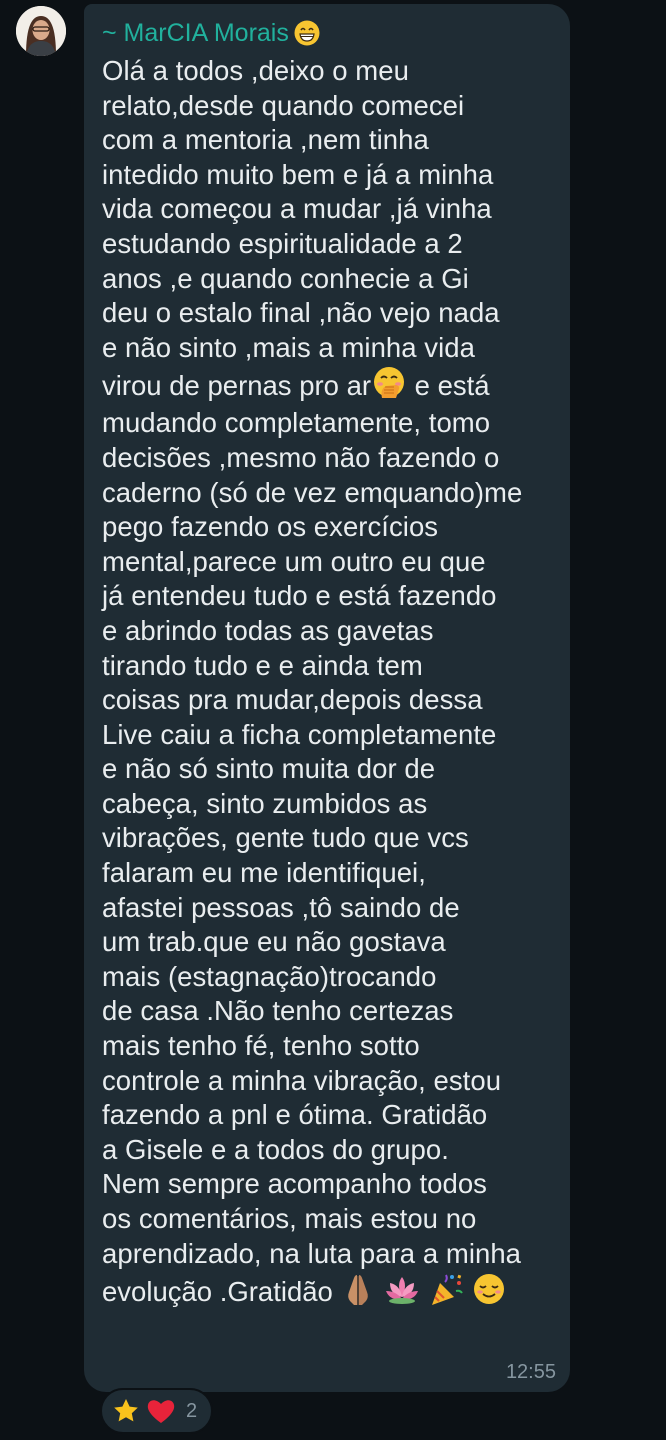 The width and height of the screenshot is (666, 1440). I want to click on message-text-line: decisões ,mesmo não fazendo o, so click(301, 457).